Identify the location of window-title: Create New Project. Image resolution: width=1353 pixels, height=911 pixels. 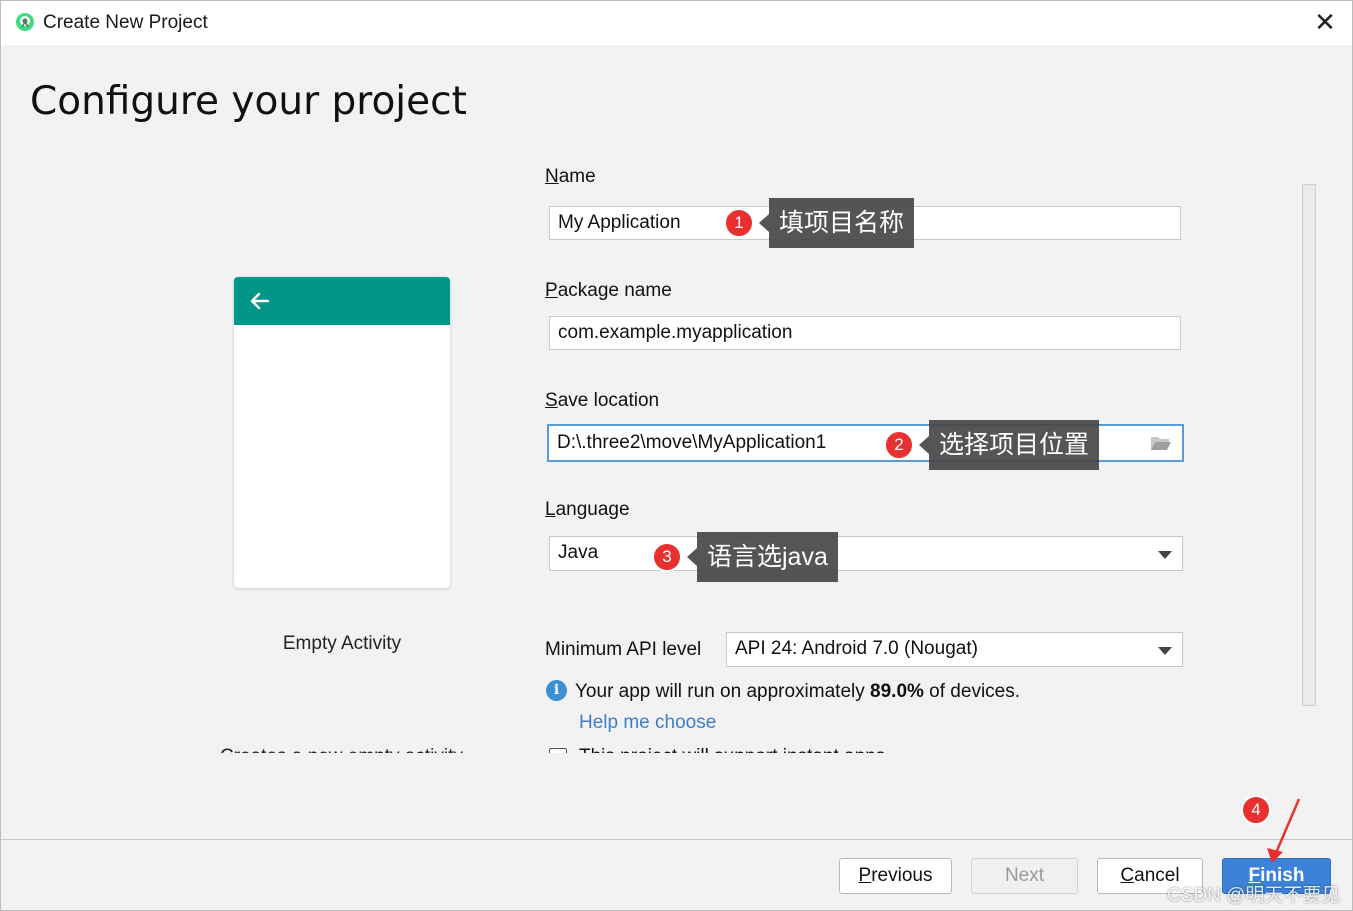
(125, 22).